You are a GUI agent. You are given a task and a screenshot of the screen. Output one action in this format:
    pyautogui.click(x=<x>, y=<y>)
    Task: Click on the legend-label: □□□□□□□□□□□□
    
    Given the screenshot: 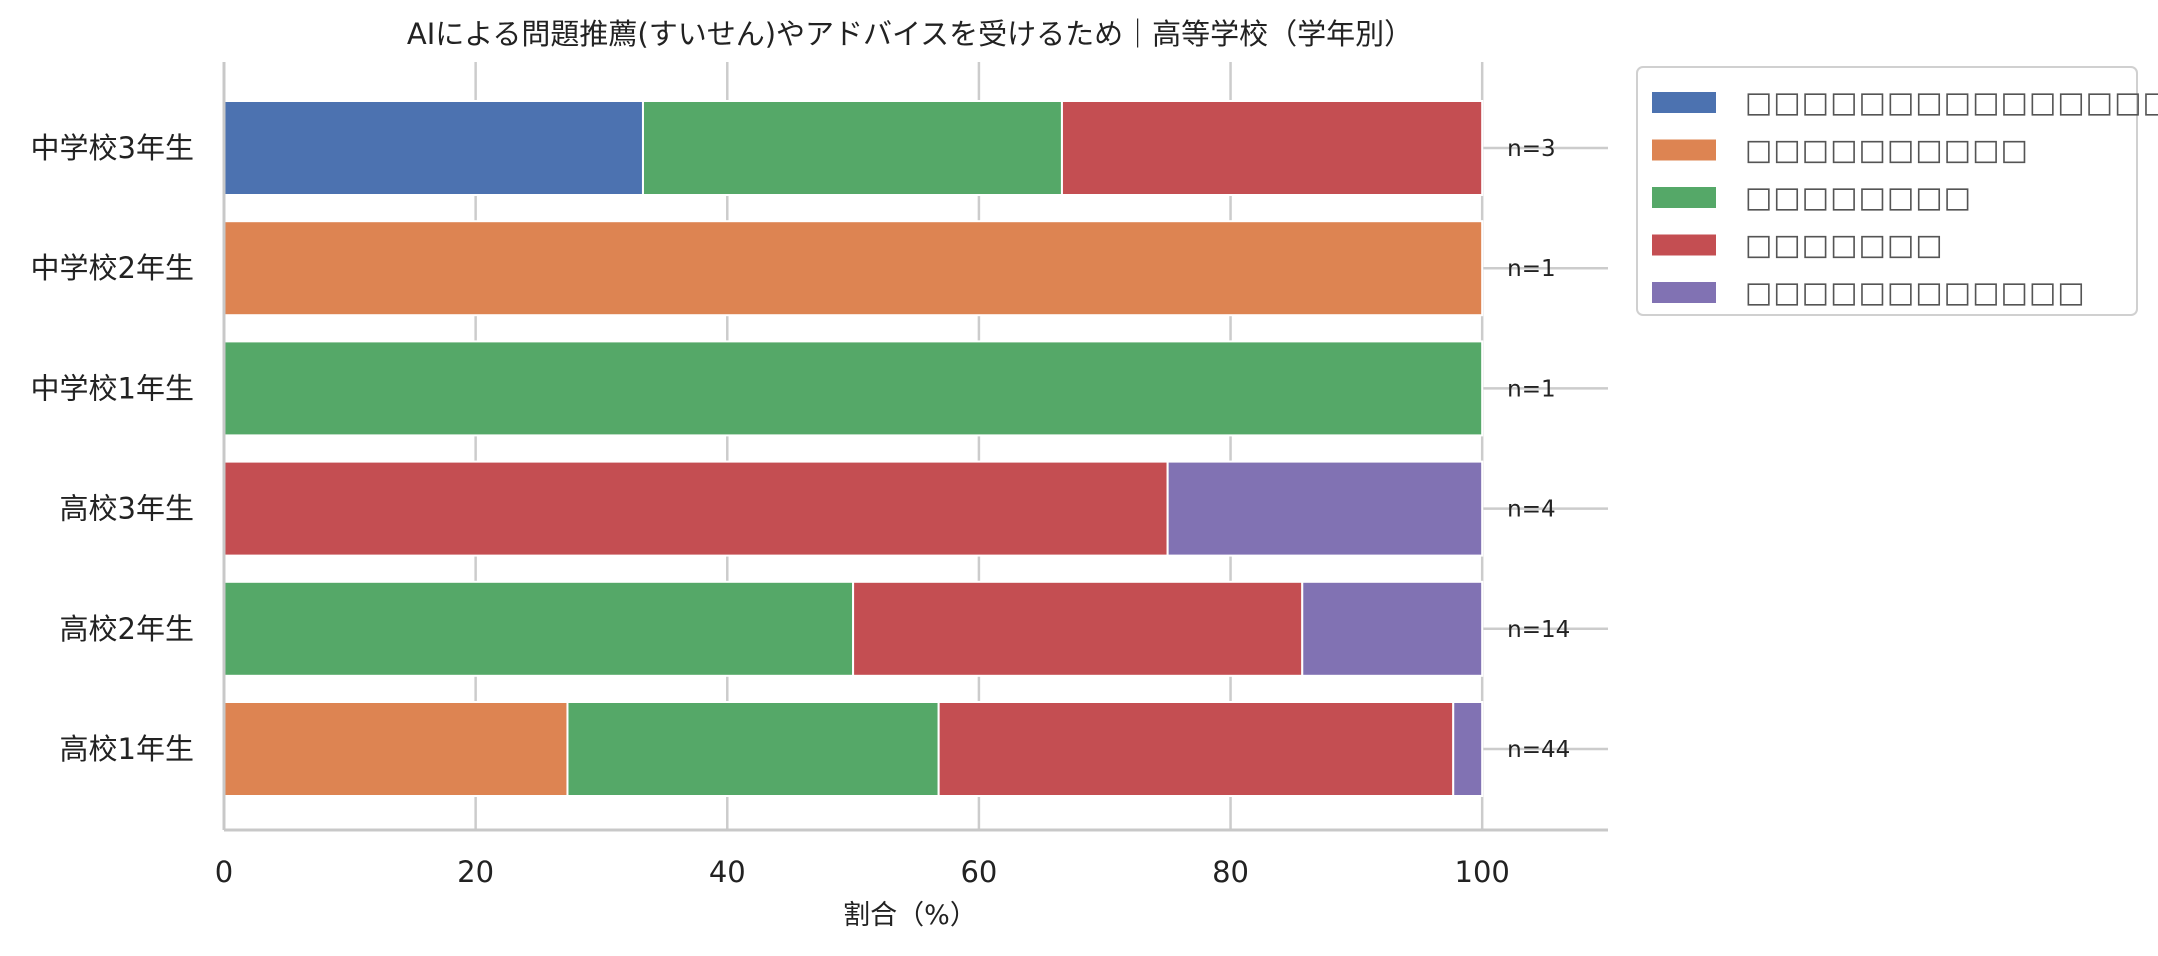 What is the action you would take?
    pyautogui.click(x=1915, y=292)
    